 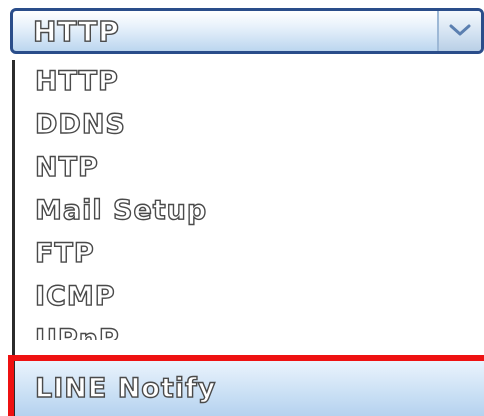 I want to click on option-ddns: DDNS, so click(x=249, y=124).